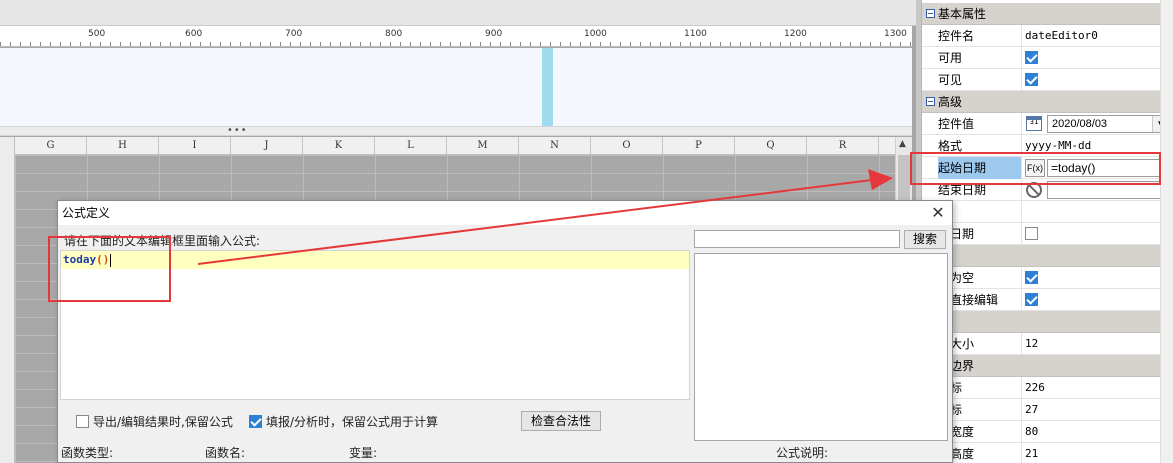  What do you see at coordinates (1031, 57) in the screenshot?
I see `enabled-checkbox` at bounding box center [1031, 57].